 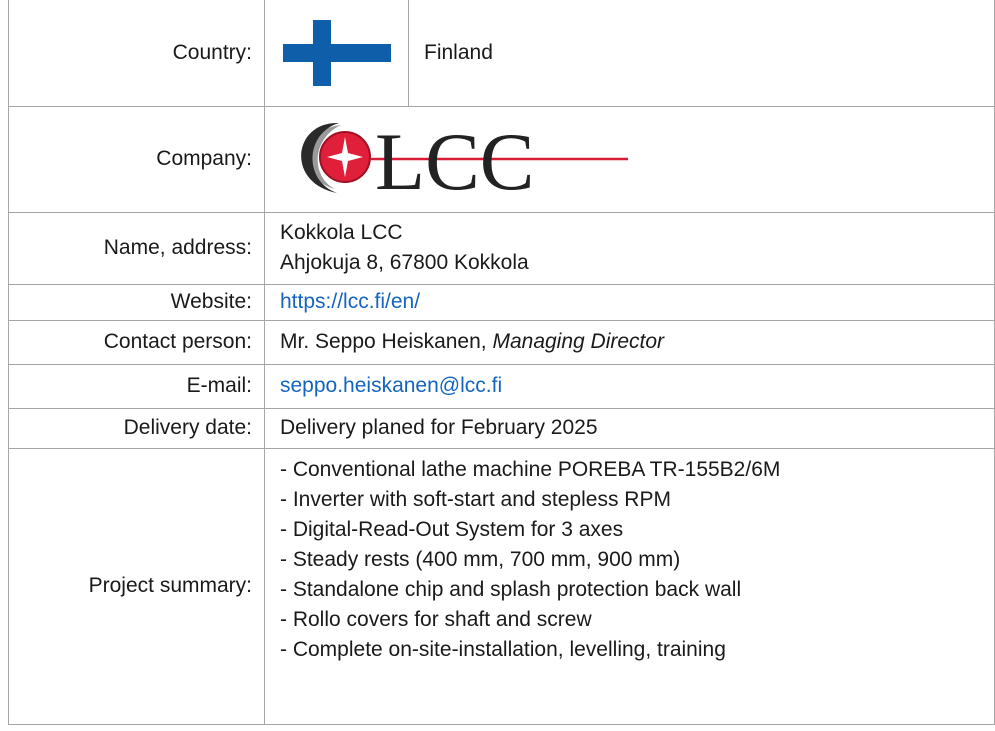 I want to click on website-label: Website:, so click(x=136, y=302).